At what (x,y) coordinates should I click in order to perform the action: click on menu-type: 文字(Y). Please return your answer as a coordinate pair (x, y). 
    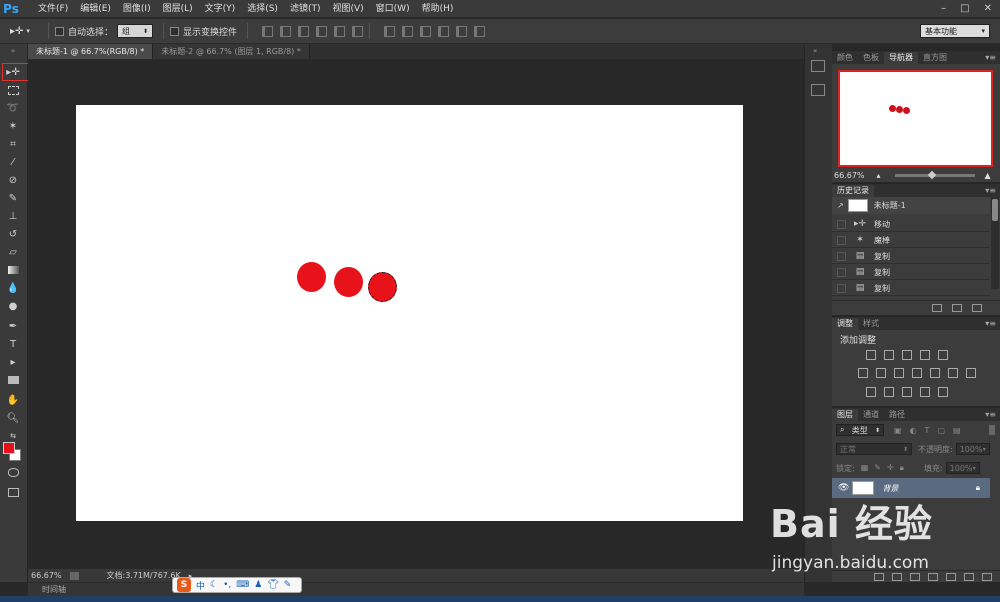
    Looking at the image, I should click on (220, 9).